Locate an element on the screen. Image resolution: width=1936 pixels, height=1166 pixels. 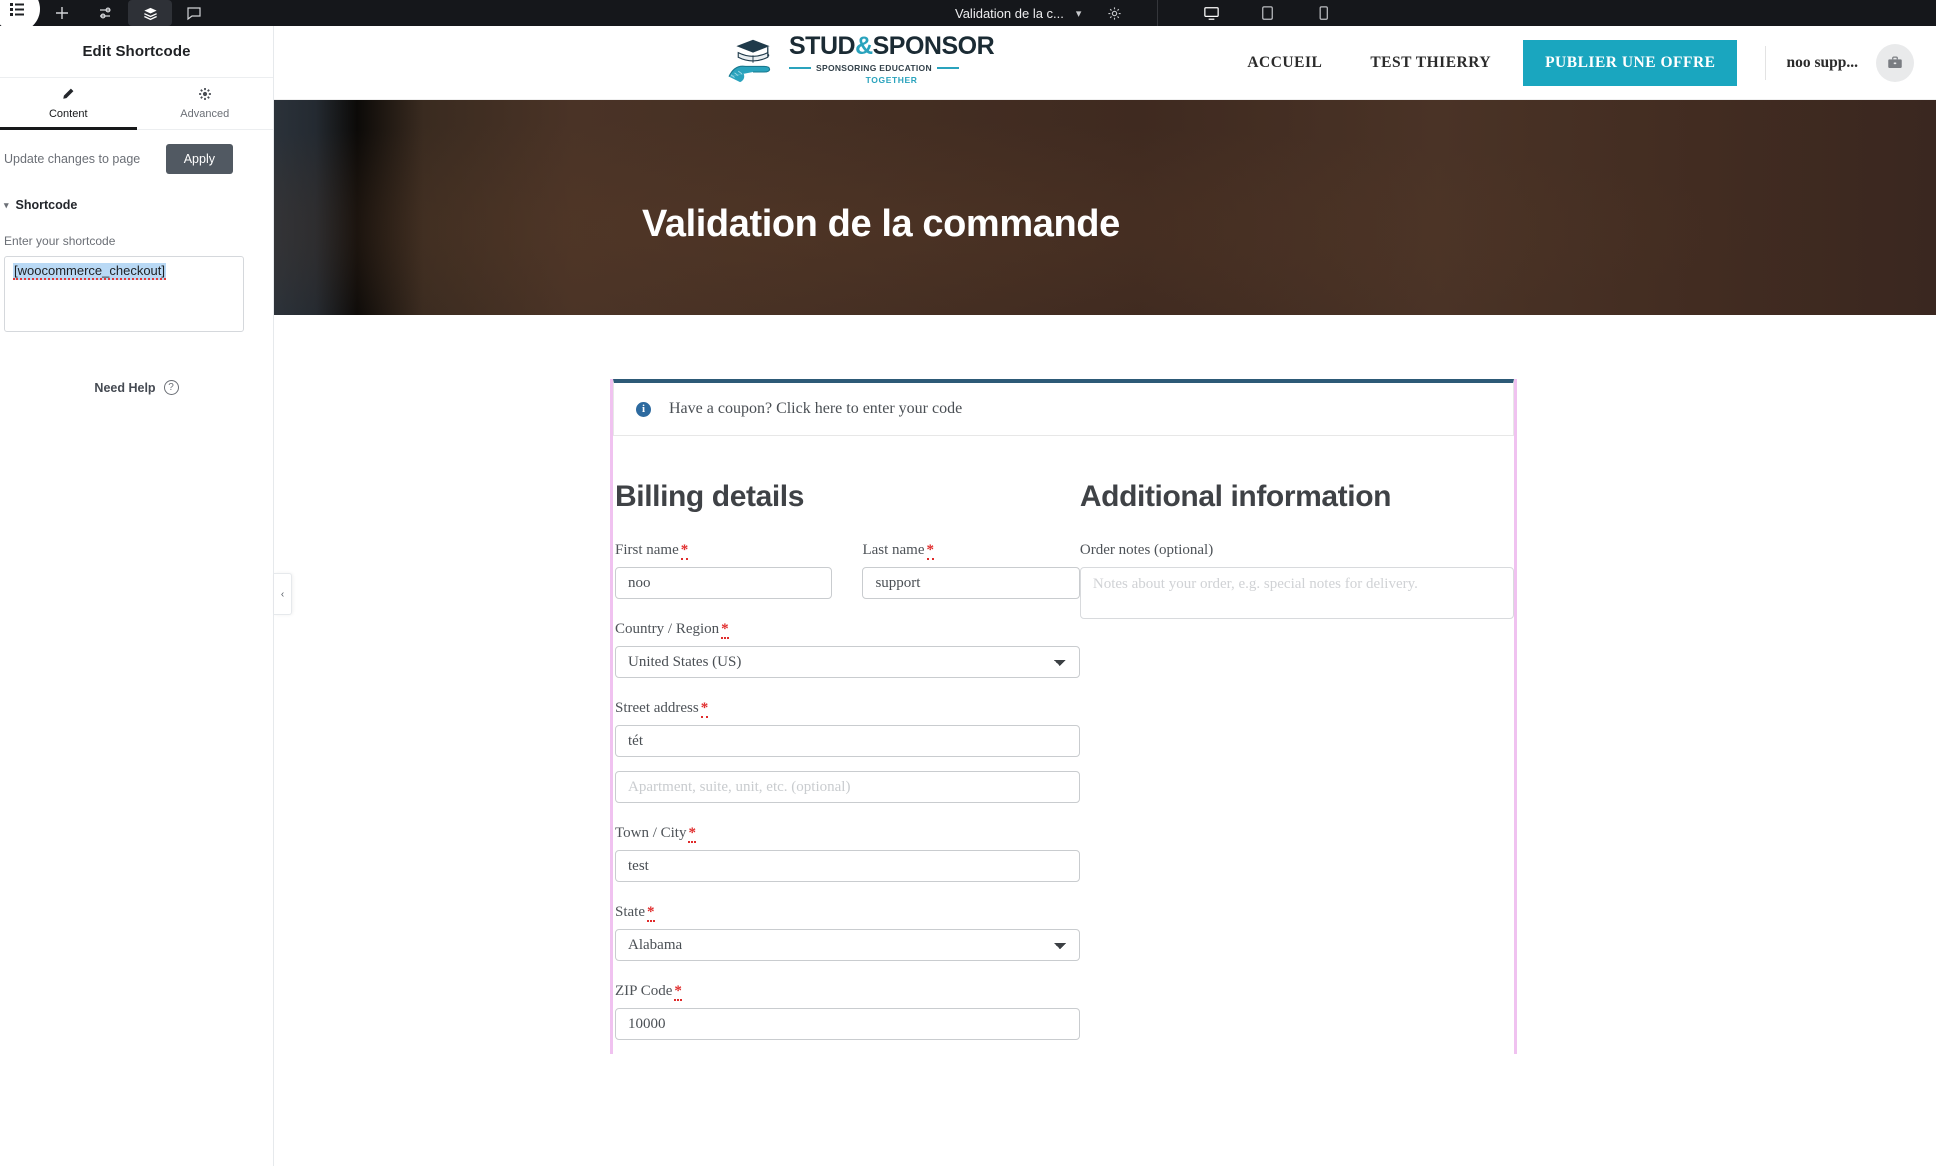
last-name-input is located at coordinates (971, 583).